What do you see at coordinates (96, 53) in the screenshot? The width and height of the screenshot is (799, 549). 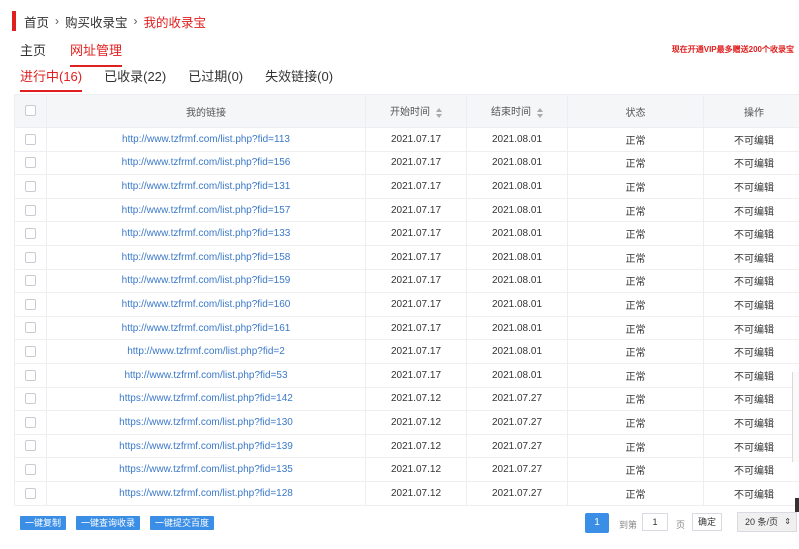 I see `tab-url-management: 网址管理` at bounding box center [96, 53].